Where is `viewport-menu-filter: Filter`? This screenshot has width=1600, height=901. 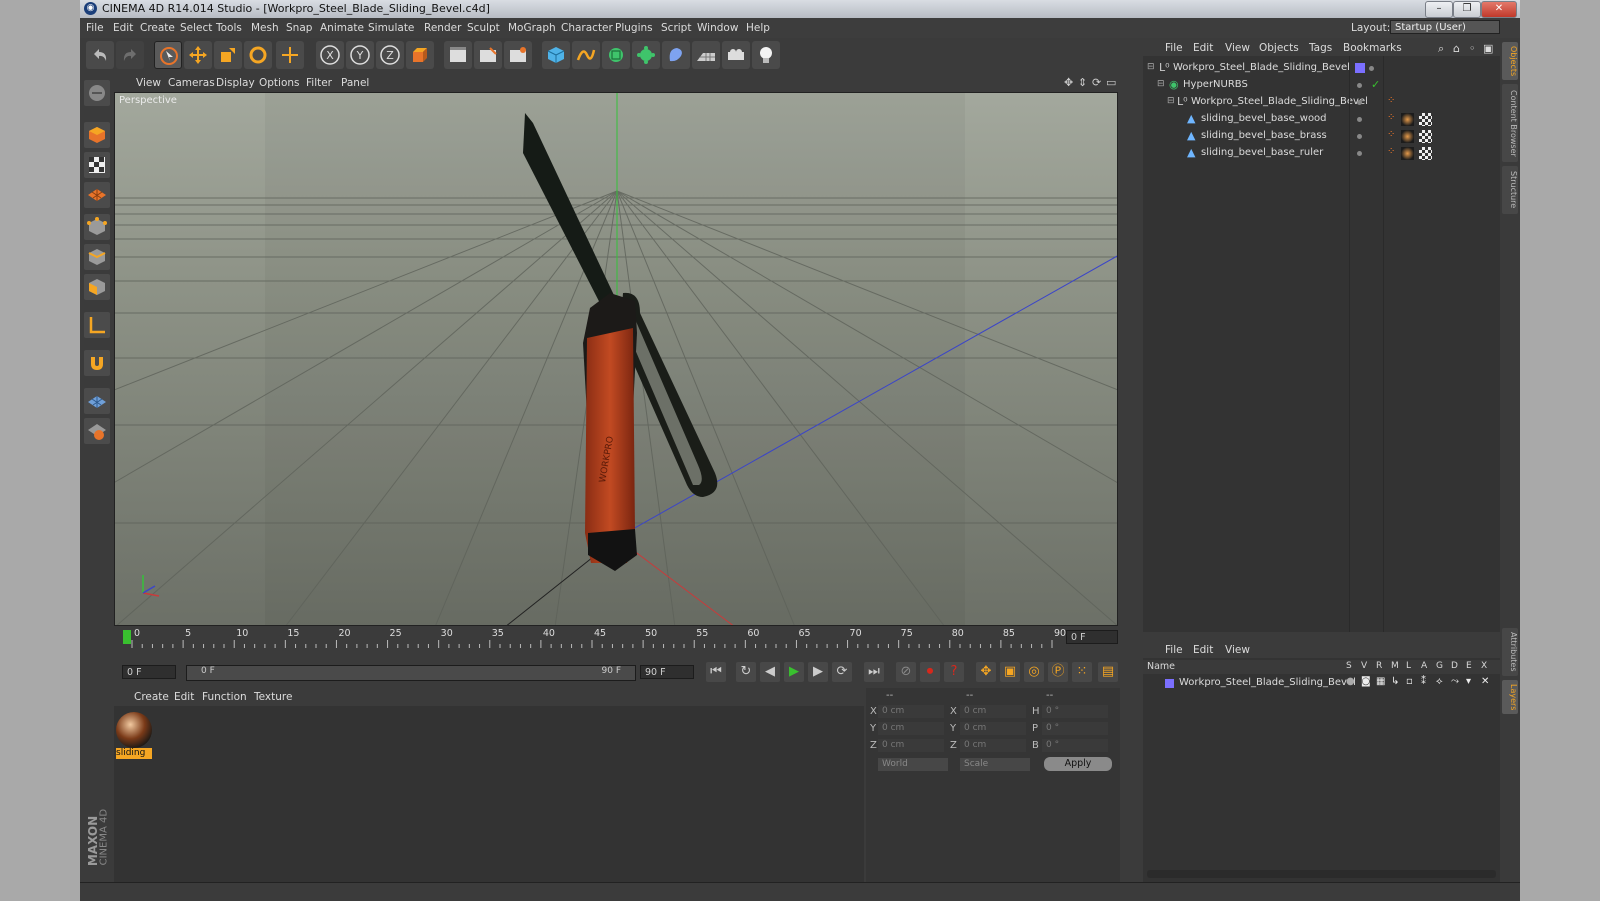 viewport-menu-filter: Filter is located at coordinates (319, 83).